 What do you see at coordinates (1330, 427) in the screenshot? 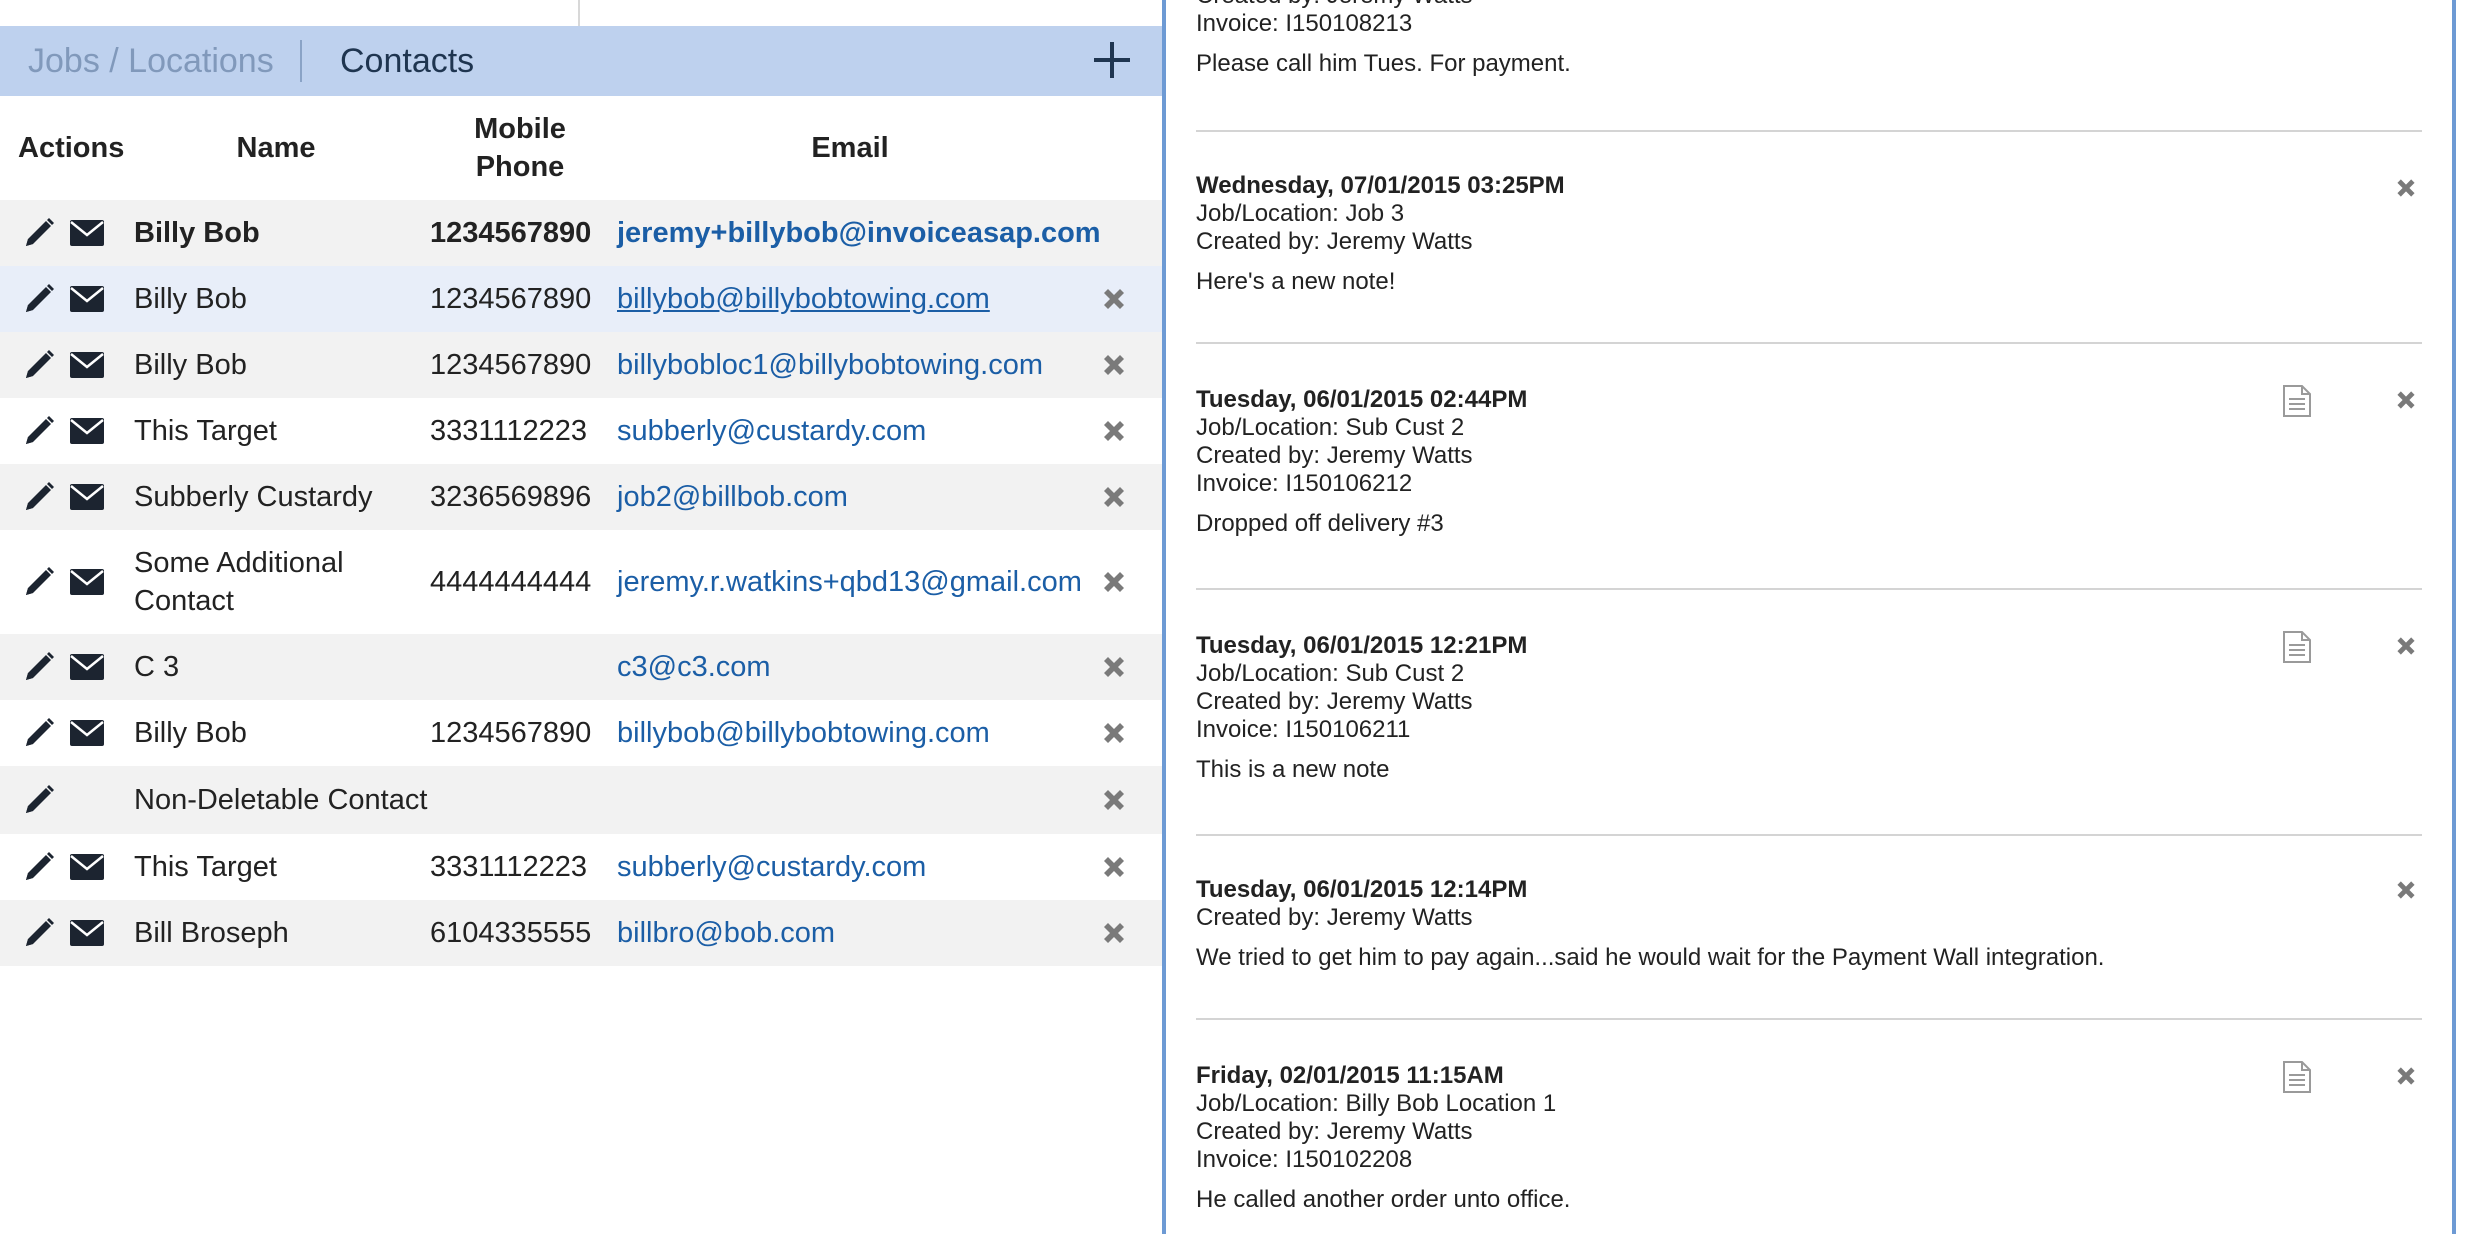
I see `note-job-location: Job/Location: Sub Cust 2` at bounding box center [1330, 427].